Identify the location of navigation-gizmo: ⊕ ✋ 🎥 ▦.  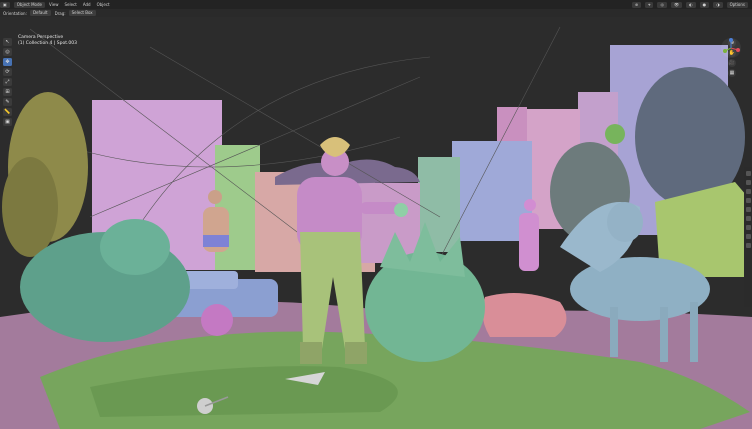
(732, 58).